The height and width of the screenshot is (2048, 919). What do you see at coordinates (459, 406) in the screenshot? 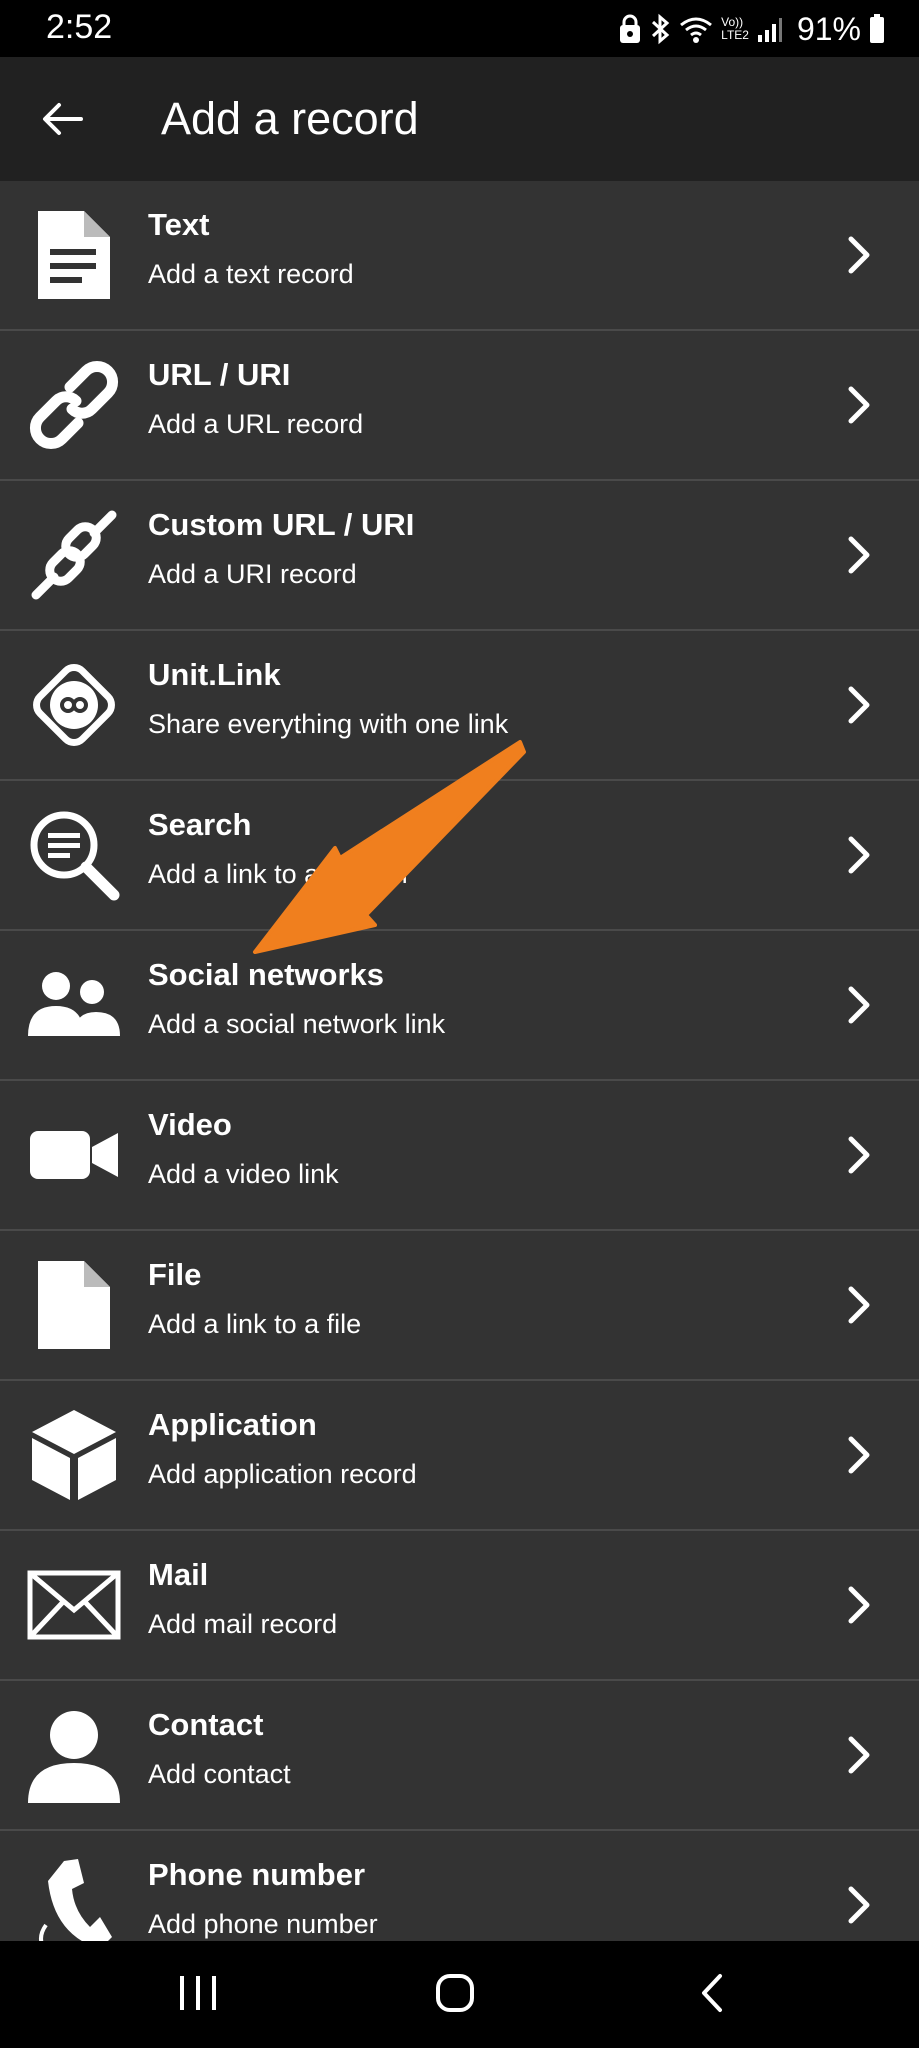
I see `list-item-url: URL / URI Add a URL record` at bounding box center [459, 406].